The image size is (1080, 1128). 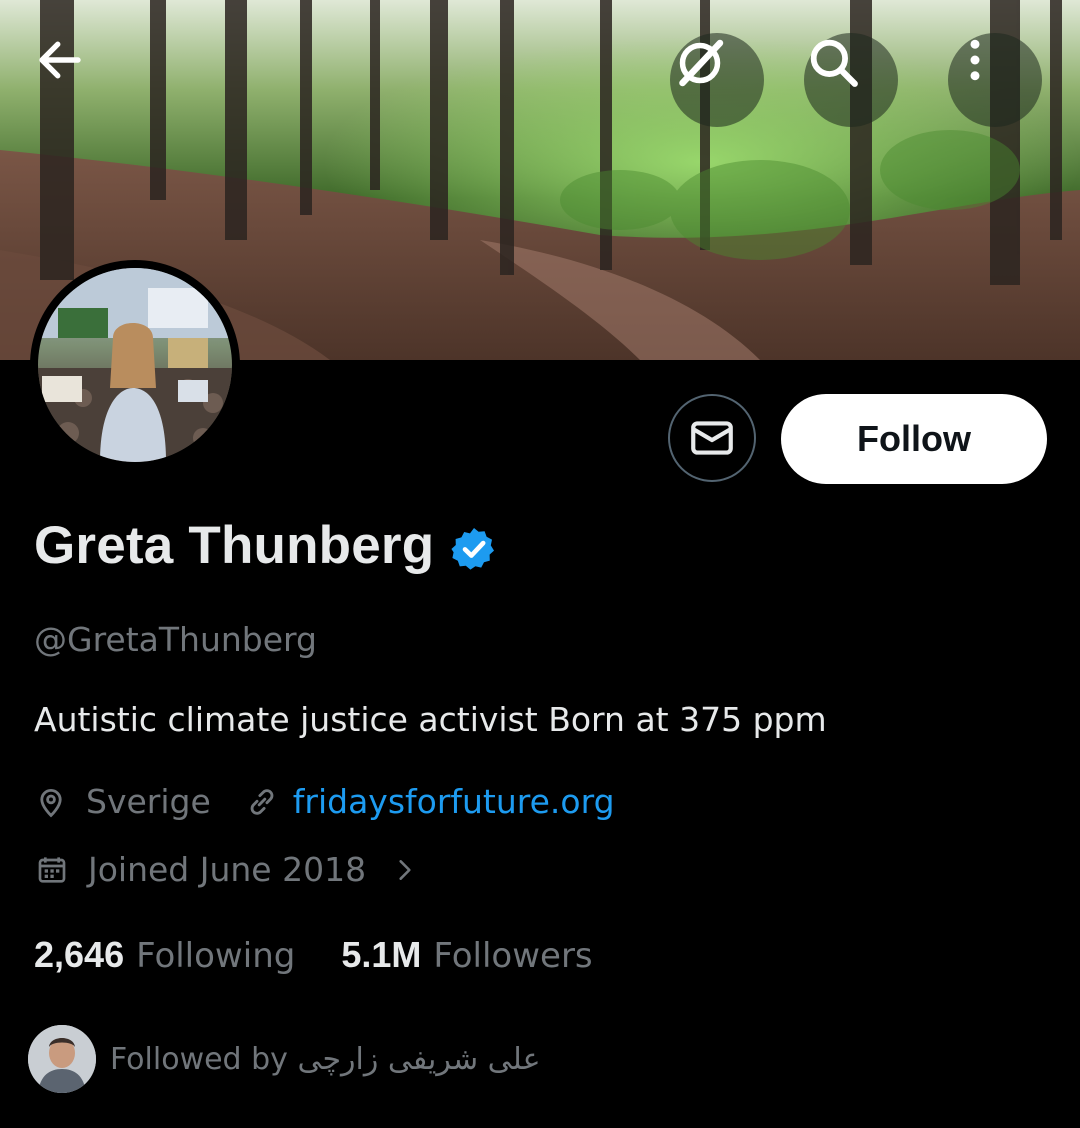 I want to click on grok-icon, so click(x=701, y=63).